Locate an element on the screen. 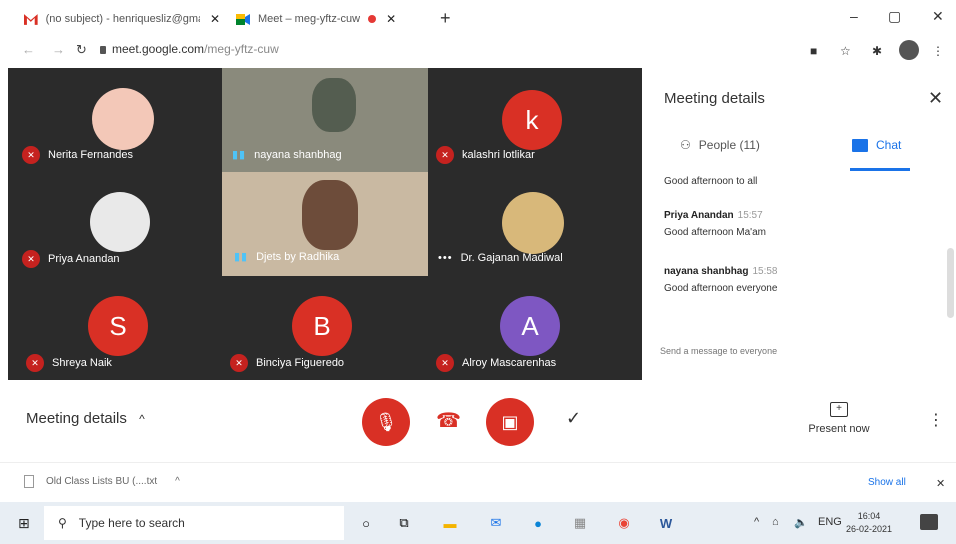 This screenshot has height=544, width=956. participant-tile: ✕ Nerita Fernandes is located at coordinates (115, 120).